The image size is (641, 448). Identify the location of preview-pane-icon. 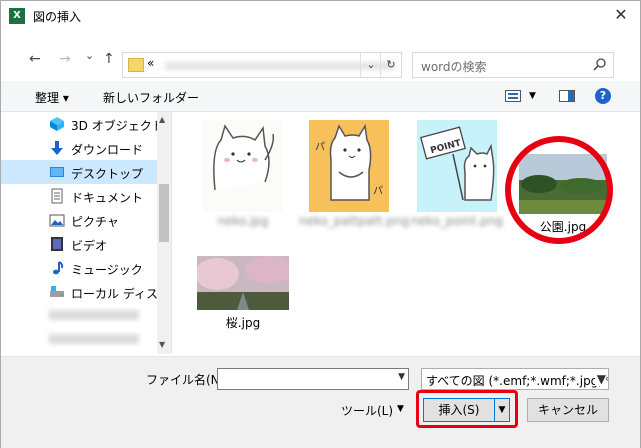
(567, 96).